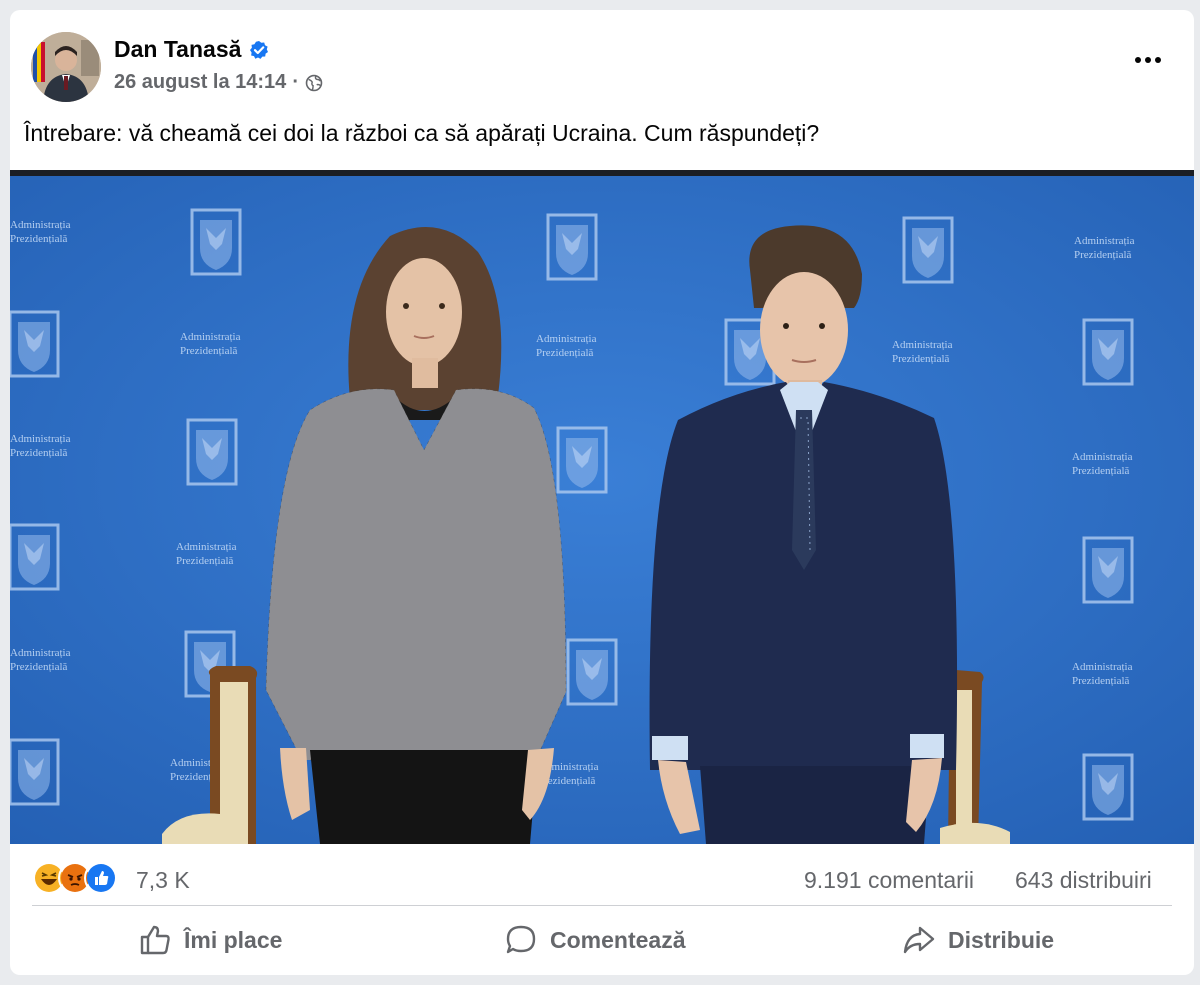 The image size is (1200, 985). What do you see at coordinates (521, 939) in the screenshot?
I see `comment-icon` at bounding box center [521, 939].